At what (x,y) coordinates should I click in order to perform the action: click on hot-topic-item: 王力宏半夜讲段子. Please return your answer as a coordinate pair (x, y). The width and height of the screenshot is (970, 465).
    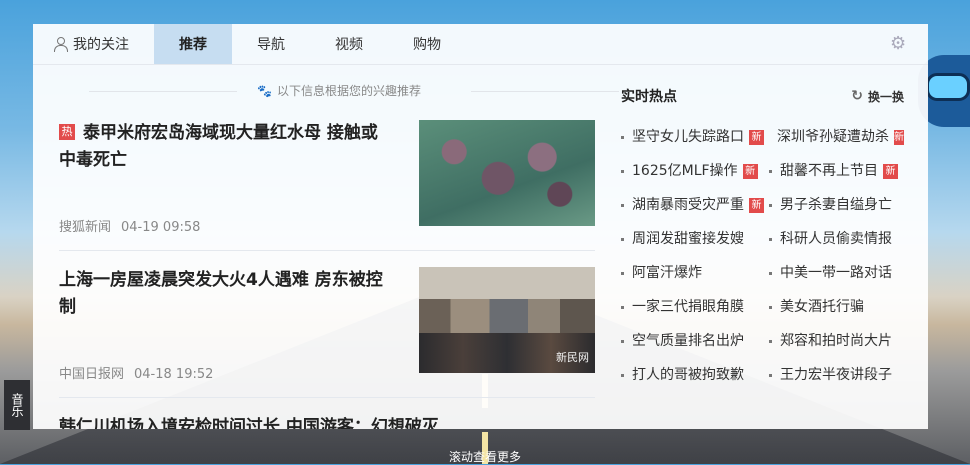
    Looking at the image, I should click on (836, 375).